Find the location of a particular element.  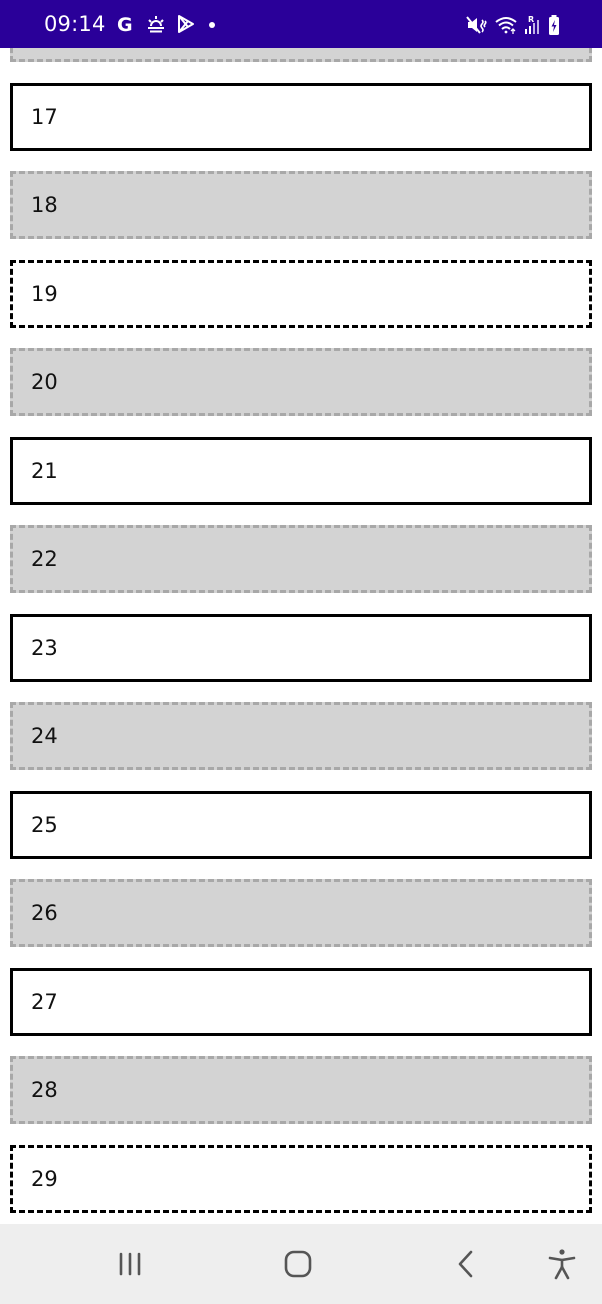

home-icon is located at coordinates (298, 1264).